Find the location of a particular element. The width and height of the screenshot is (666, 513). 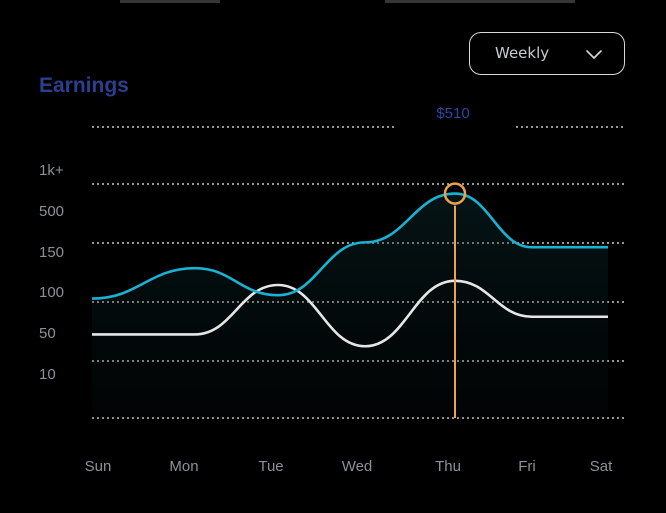

x-tick-label: Mon is located at coordinates (183, 466).